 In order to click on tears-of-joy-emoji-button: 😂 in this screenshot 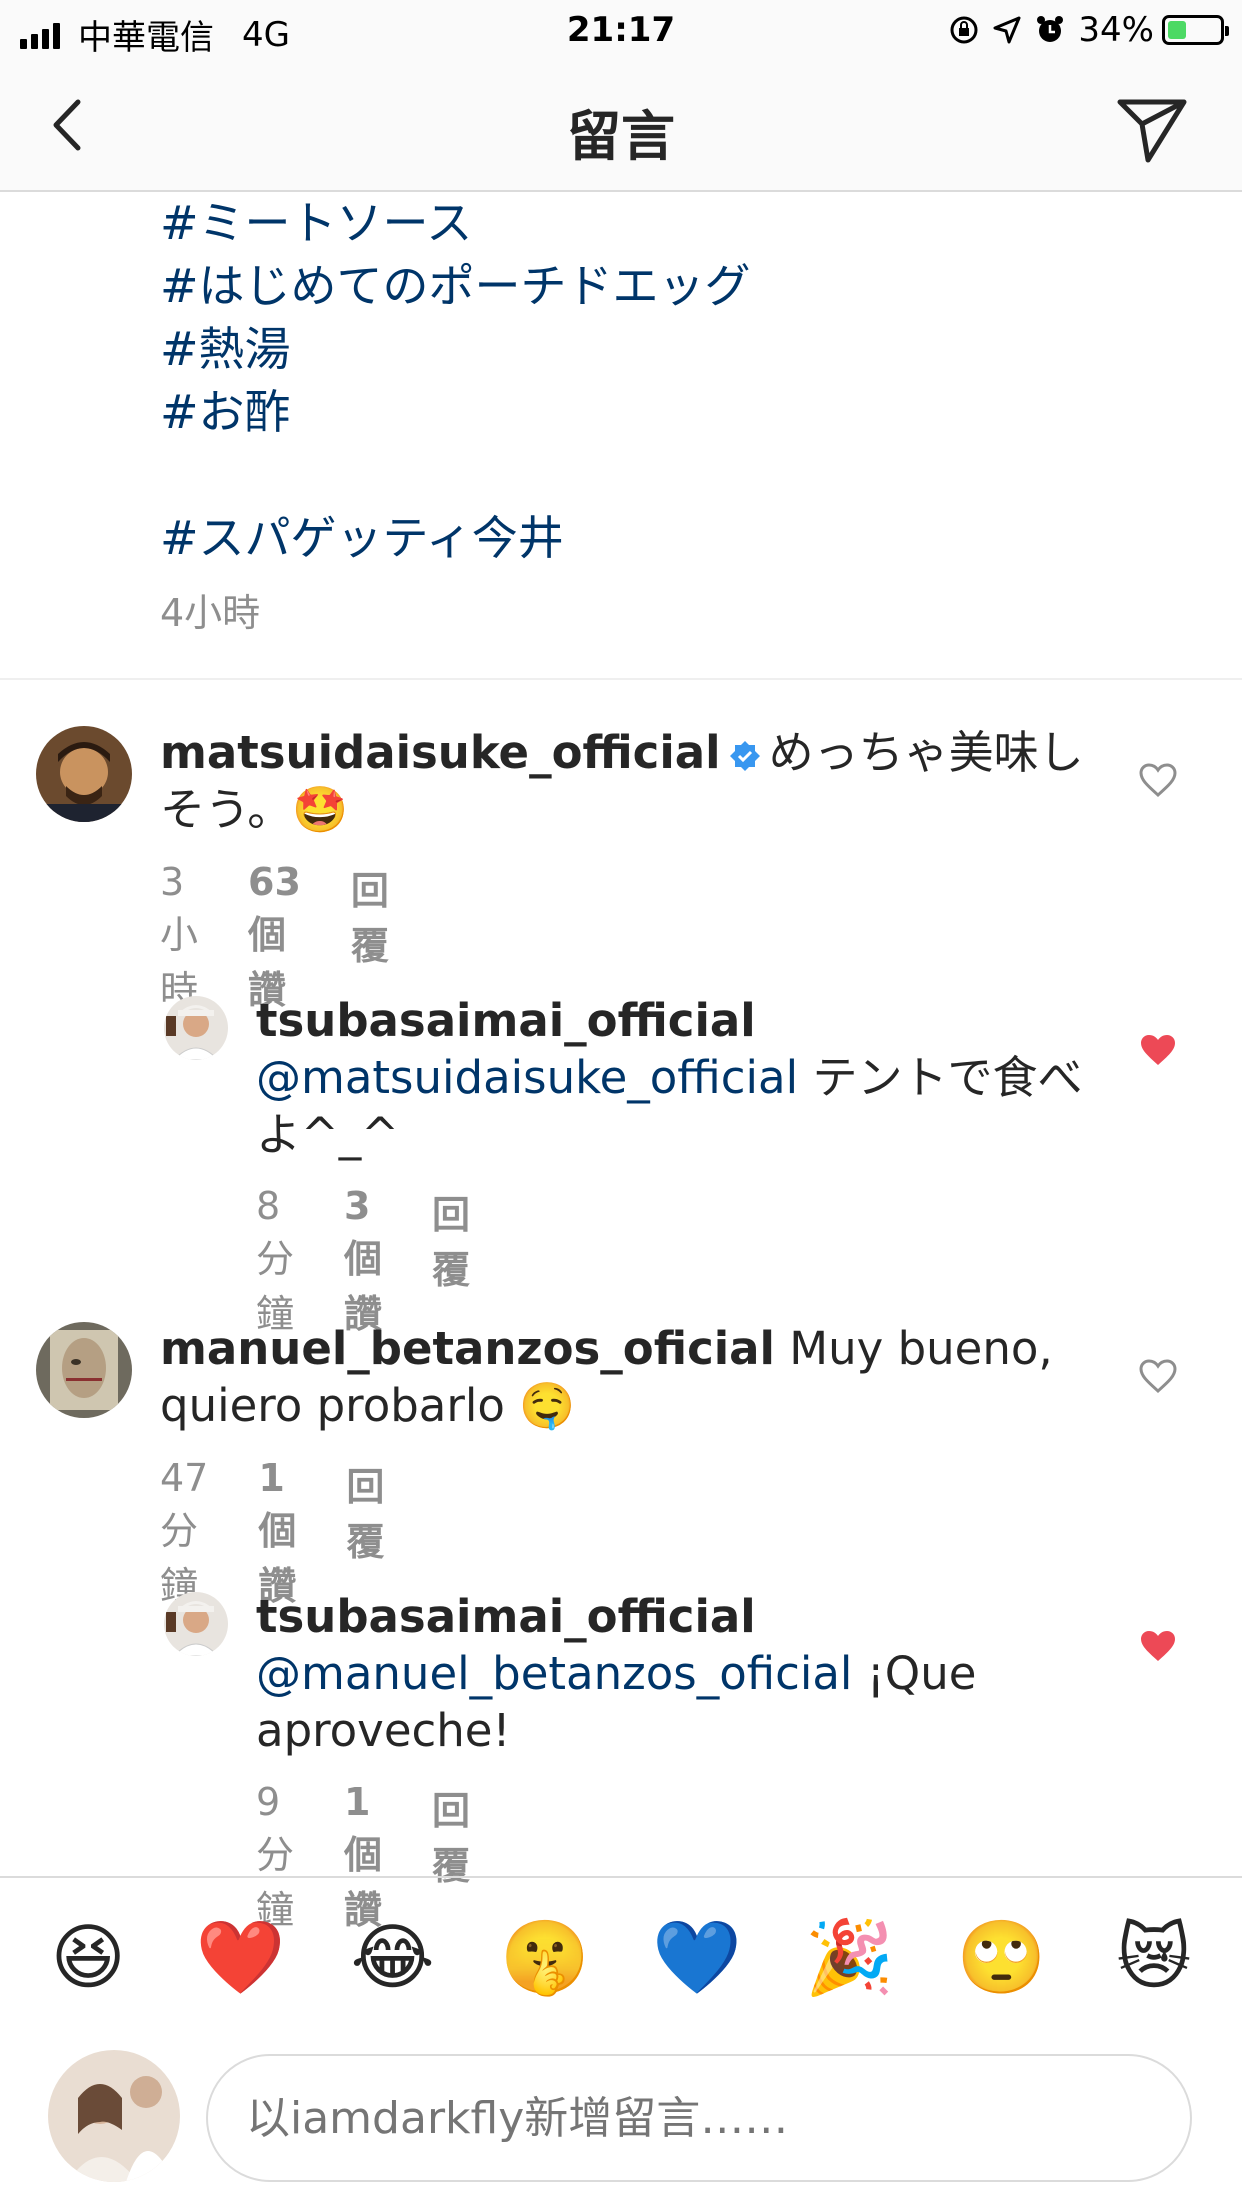, I will do `click(393, 1957)`.